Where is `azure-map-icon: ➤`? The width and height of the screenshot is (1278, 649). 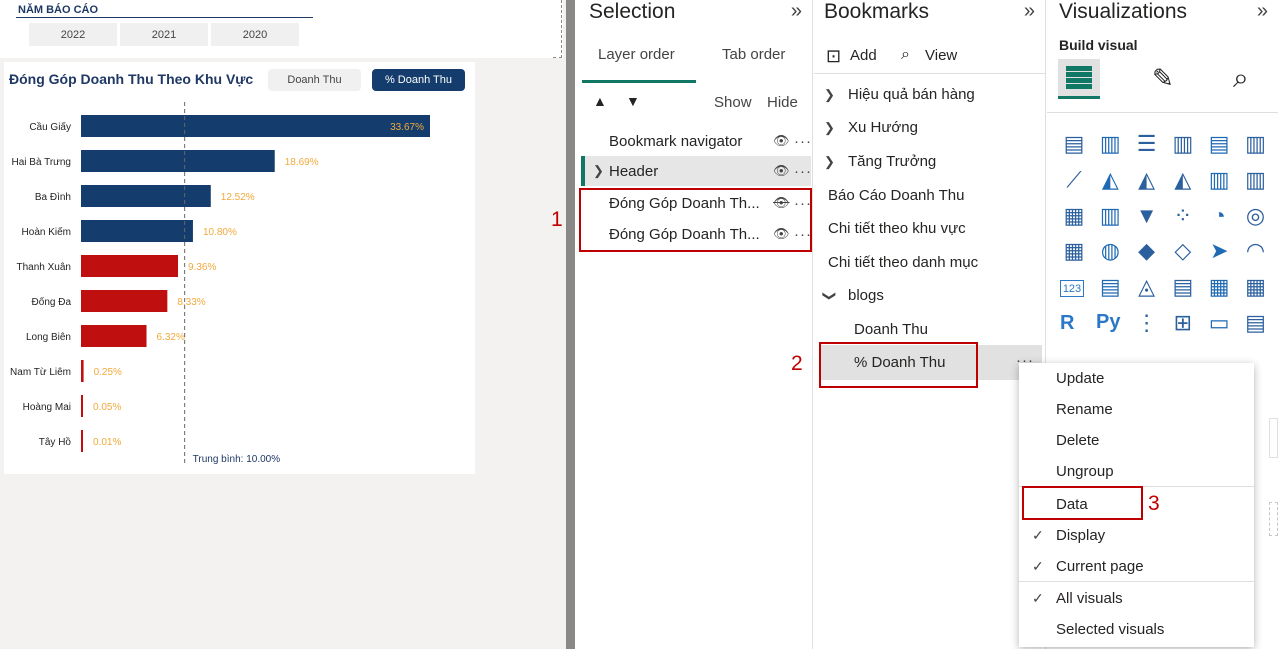
azure-map-icon: ➤ is located at coordinates (1219, 251).